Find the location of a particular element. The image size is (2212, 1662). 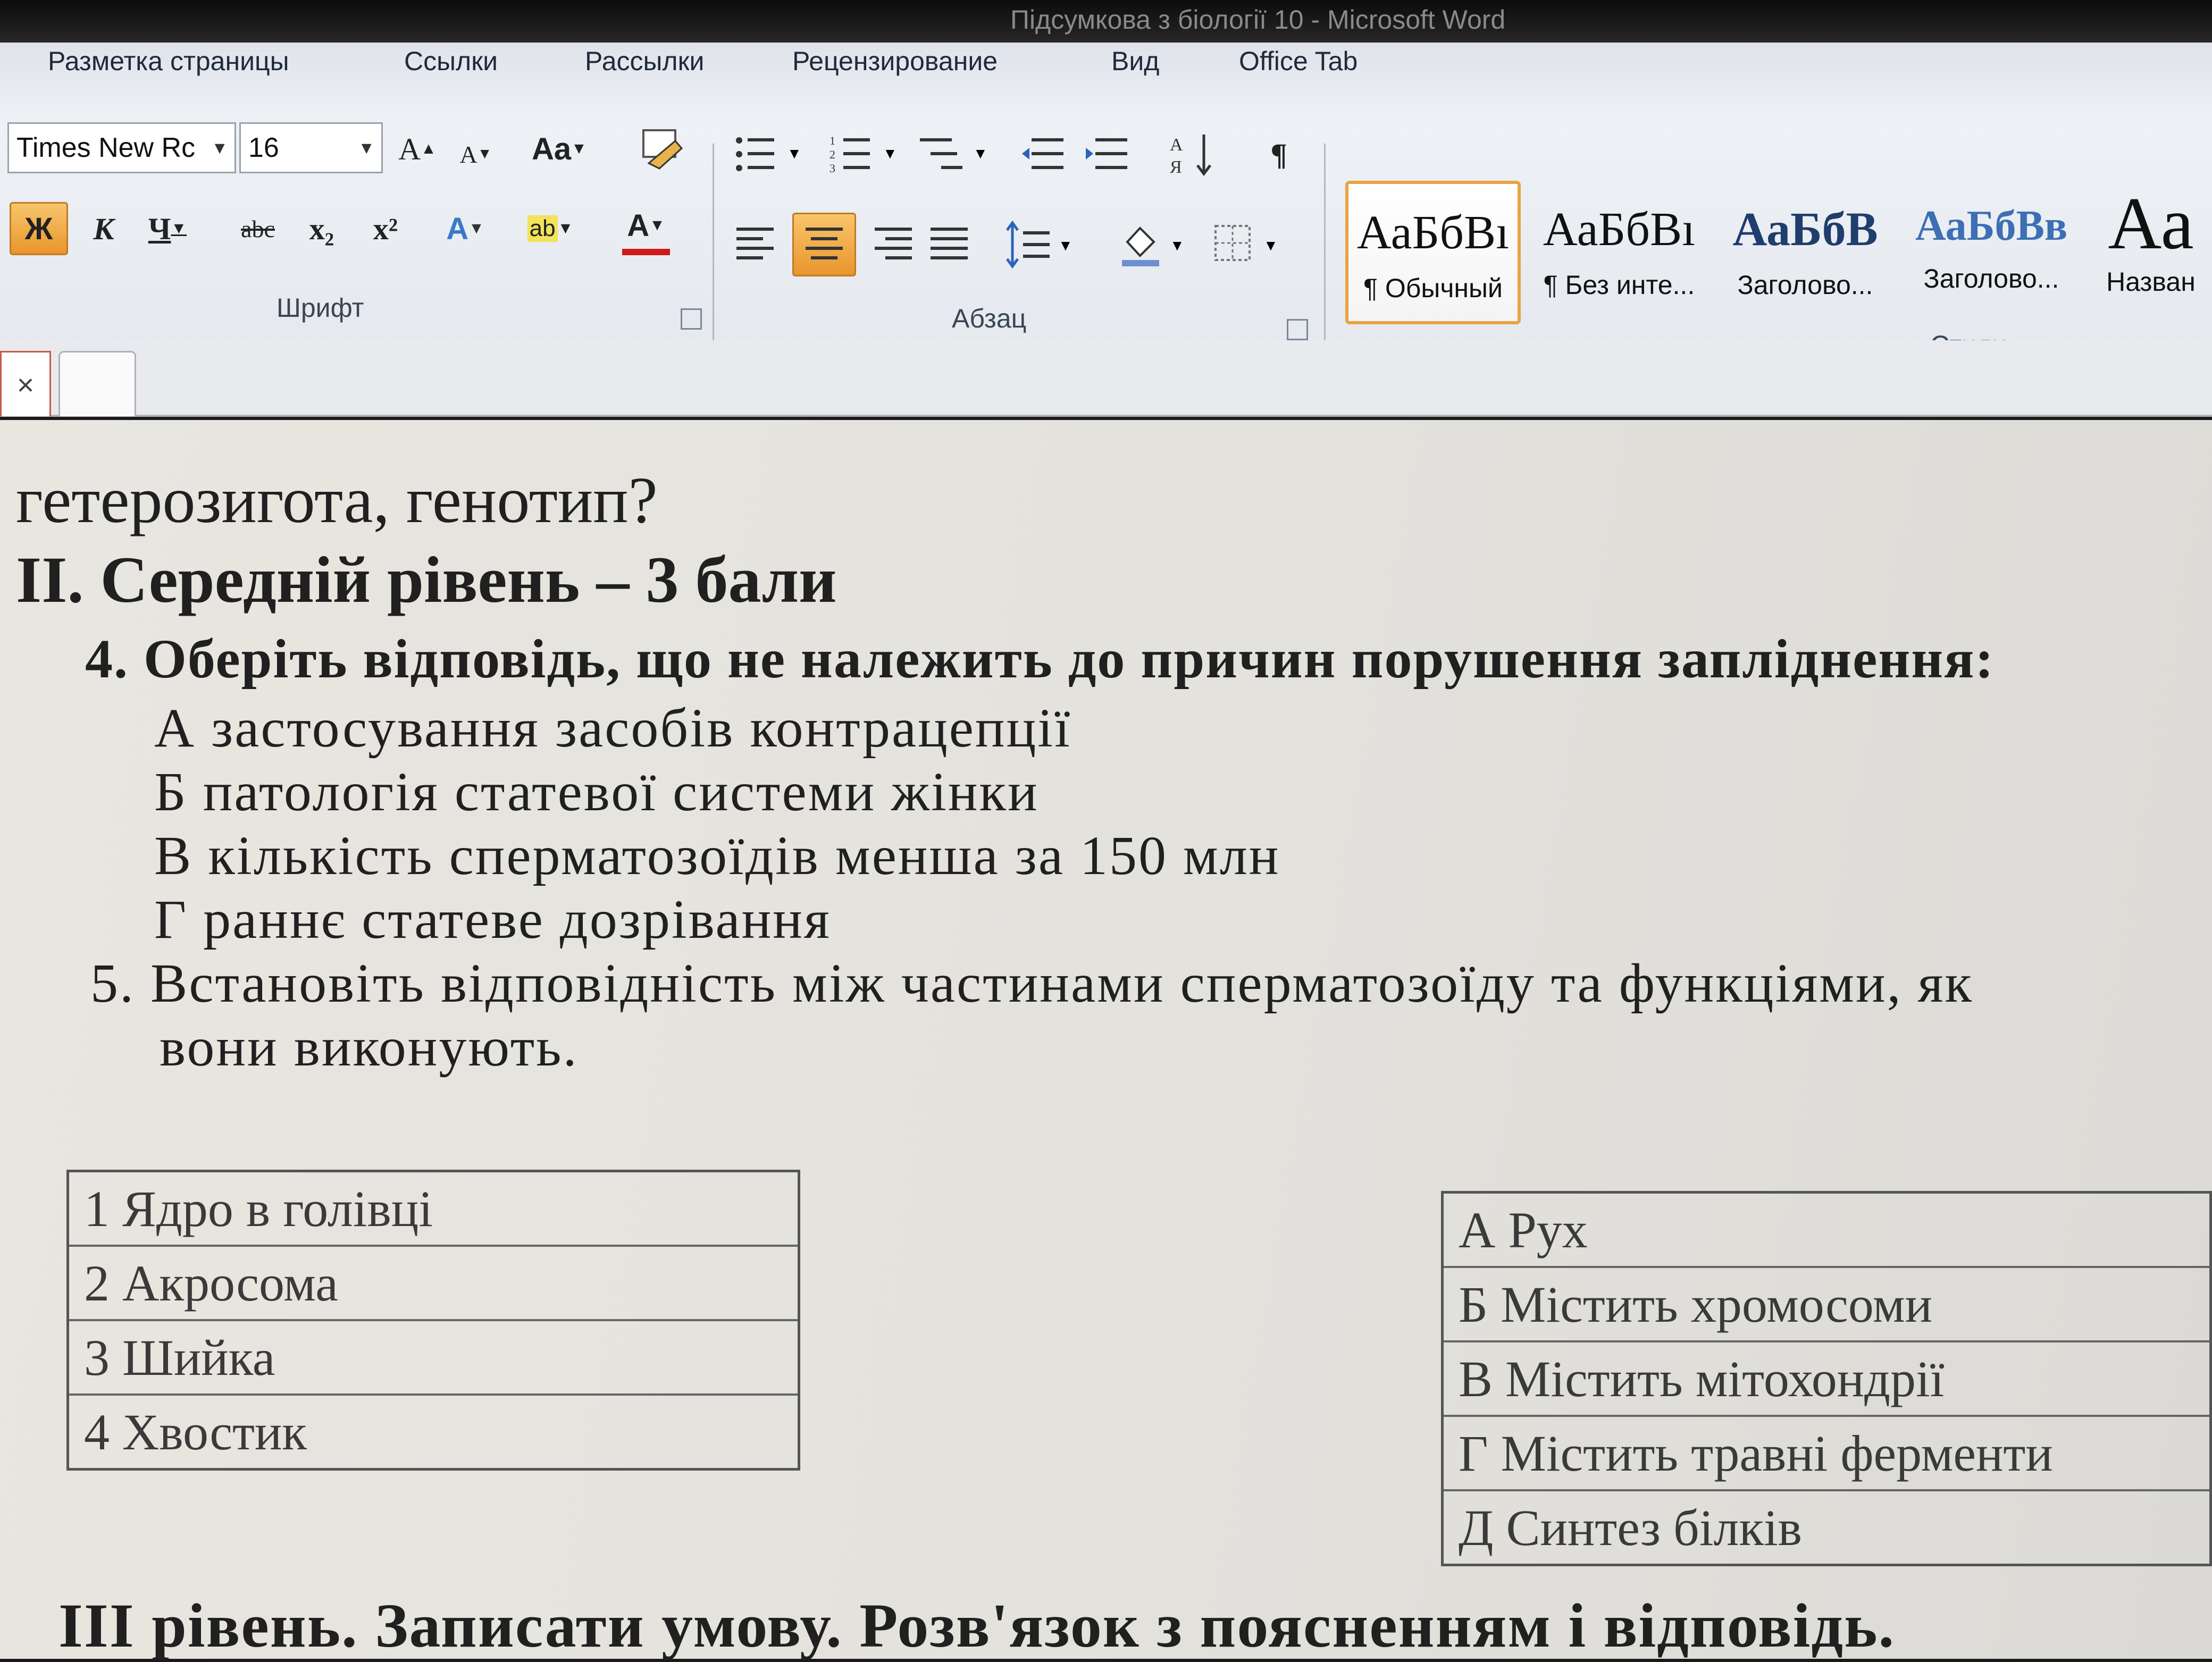

strikethrough-button: abc is located at coordinates (258, 229).